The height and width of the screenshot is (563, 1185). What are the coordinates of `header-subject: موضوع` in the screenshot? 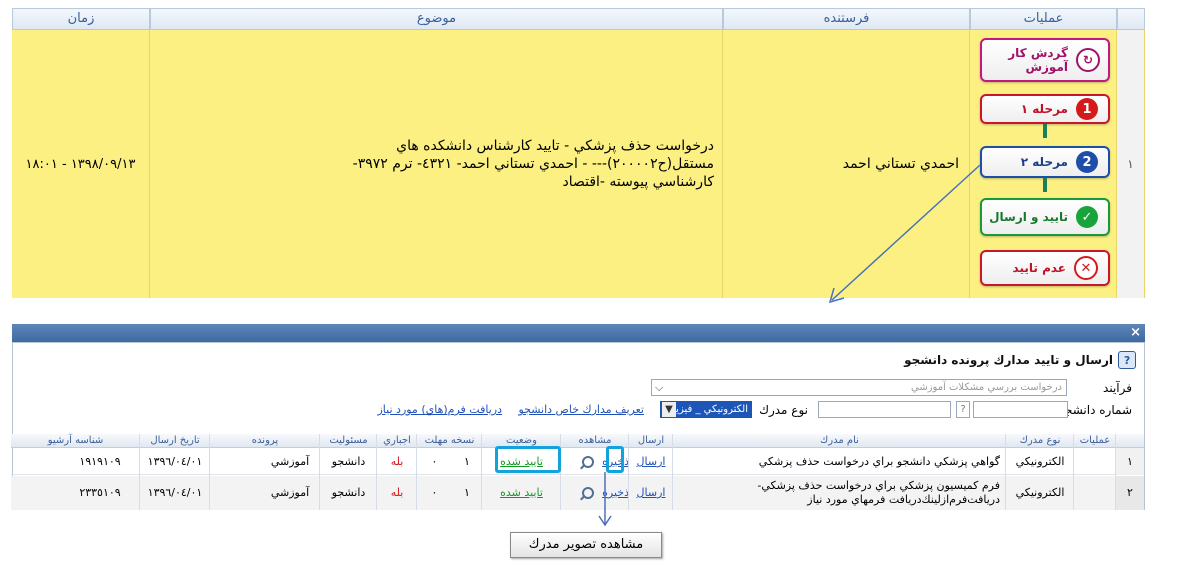 It's located at (436, 19).